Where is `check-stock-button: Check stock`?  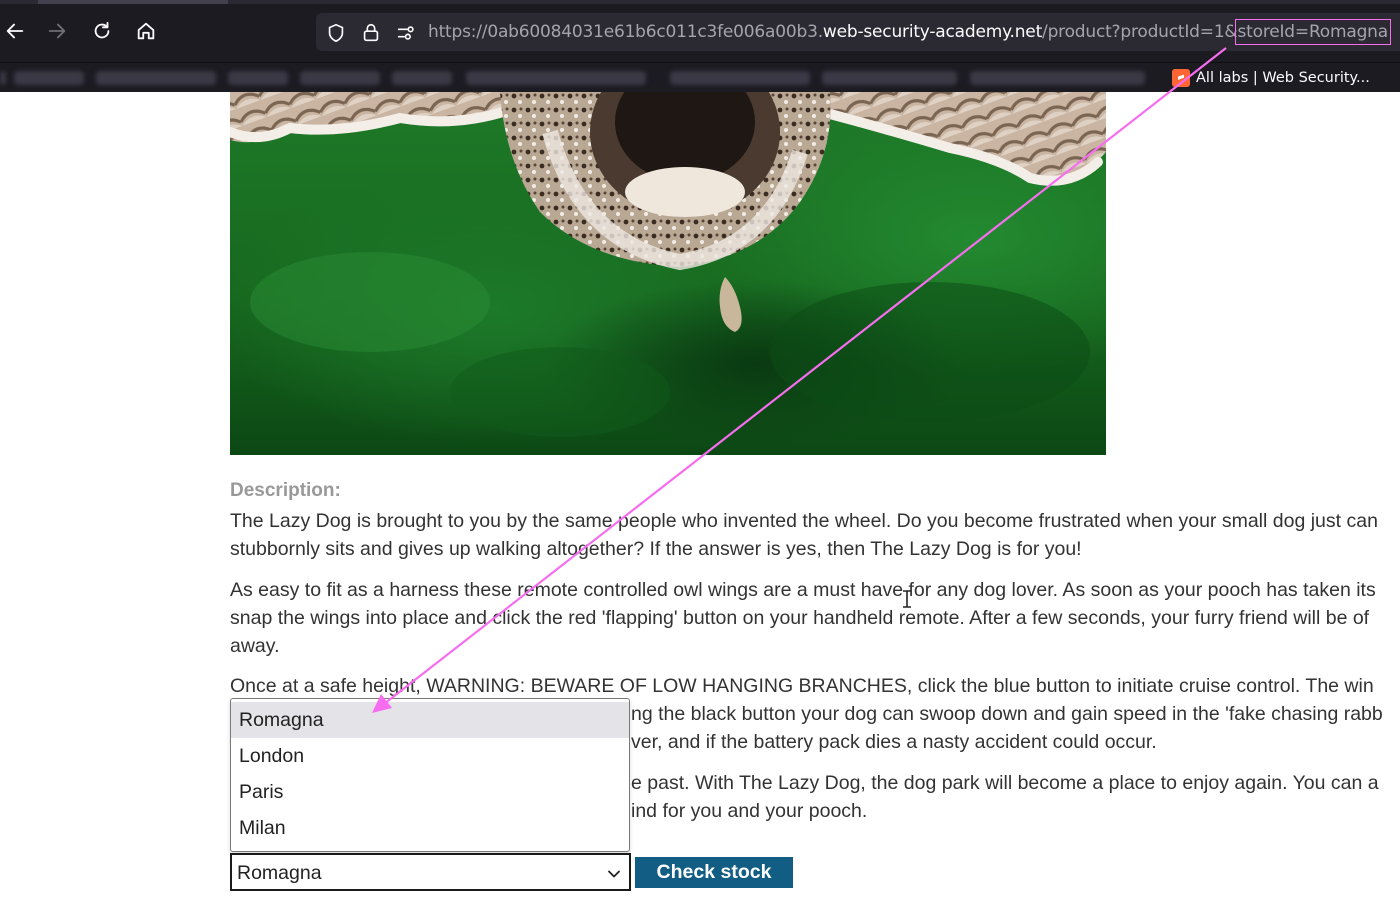
check-stock-button: Check stock is located at coordinates (714, 872).